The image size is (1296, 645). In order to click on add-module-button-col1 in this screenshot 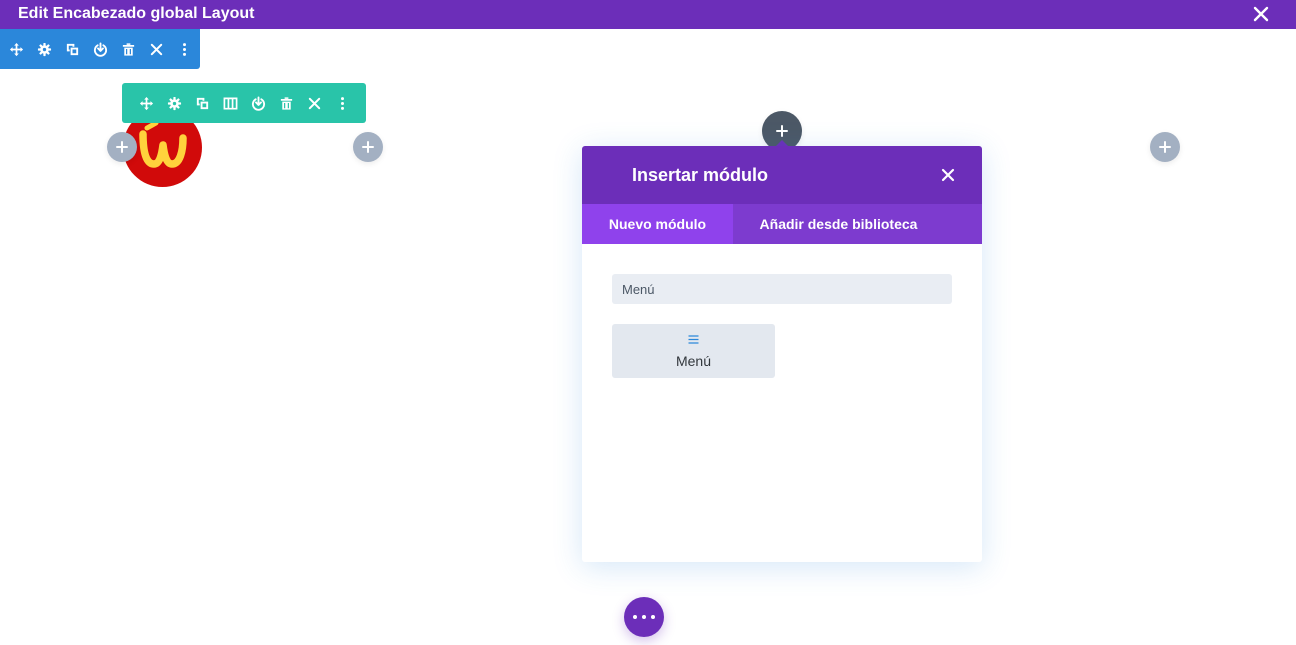, I will do `click(122, 147)`.